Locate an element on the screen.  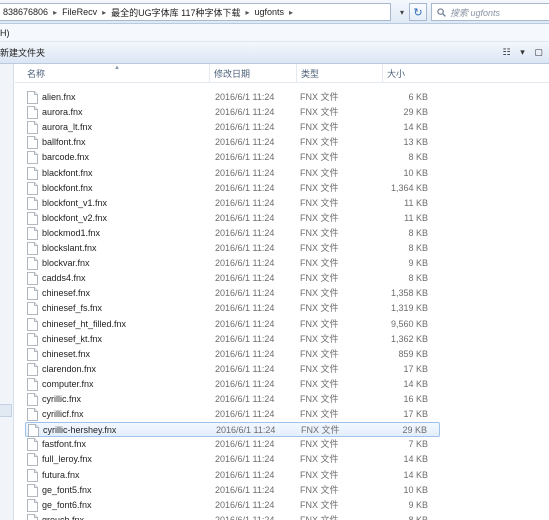
column-header-name: 名称 is located at coordinates (117, 73).